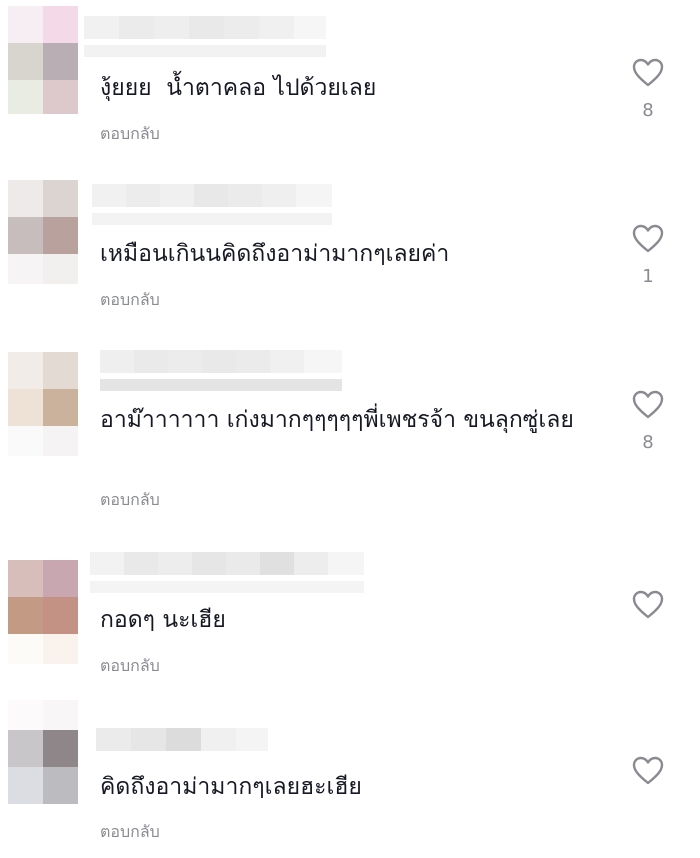 The width and height of the screenshot is (700, 858). What do you see at coordinates (231, 787) in the screenshot?
I see `comment-text: คิดถึงอาม่ามากๆเลยฮะเฮีย` at bounding box center [231, 787].